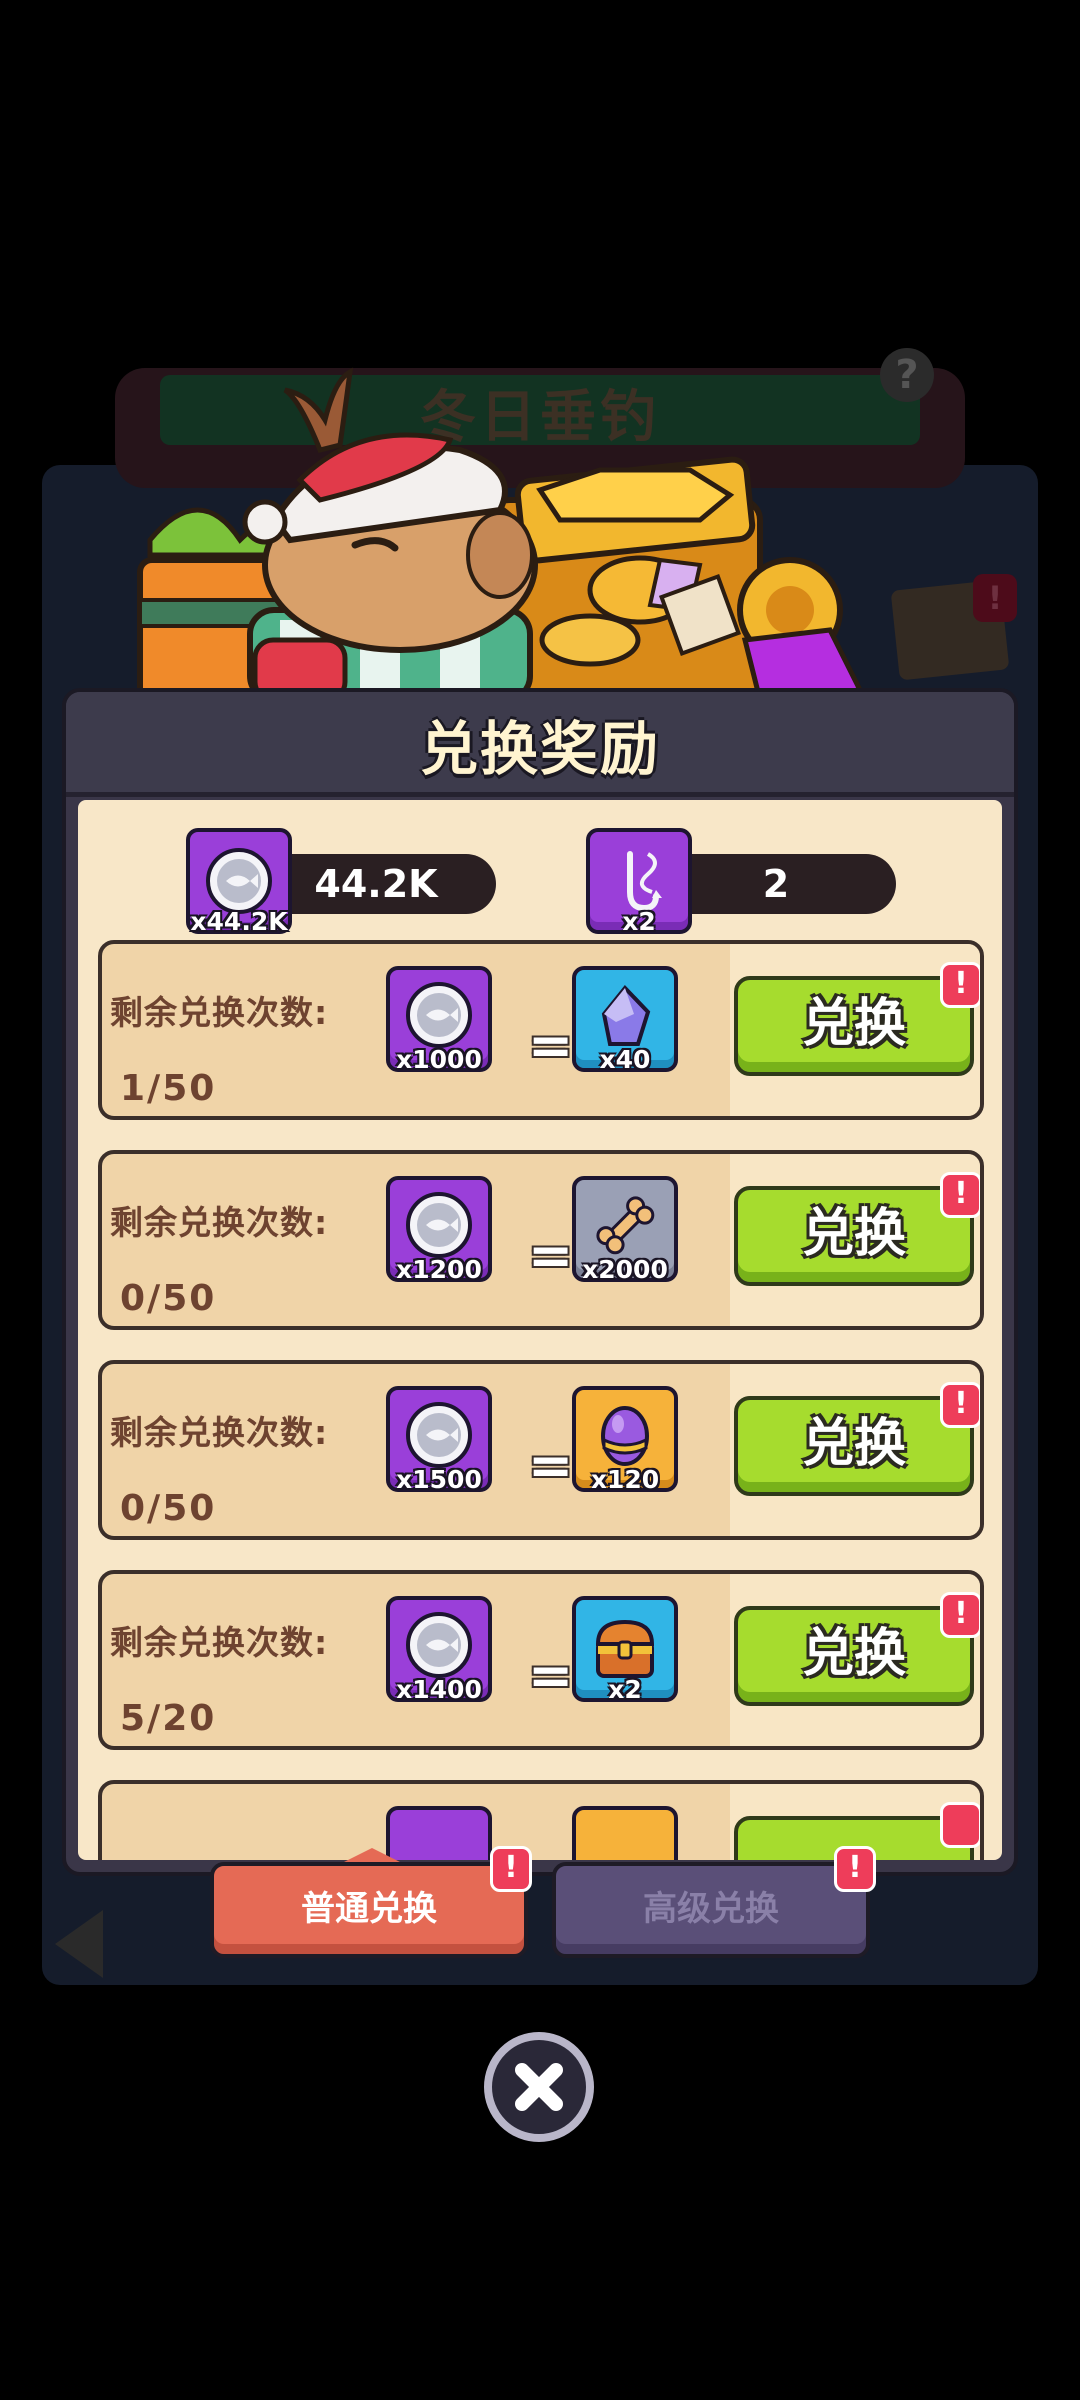 Image resolution: width=1080 pixels, height=2400 pixels. I want to click on cost-qty: x1200, so click(439, 1269).